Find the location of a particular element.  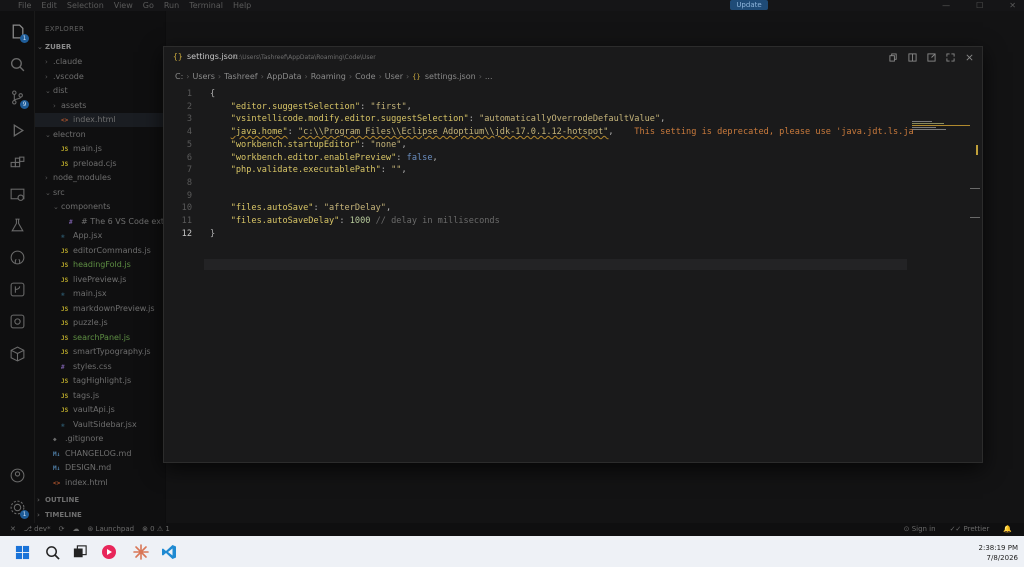

file-item: M↓ DESIGN.md is located at coordinates (100, 468).